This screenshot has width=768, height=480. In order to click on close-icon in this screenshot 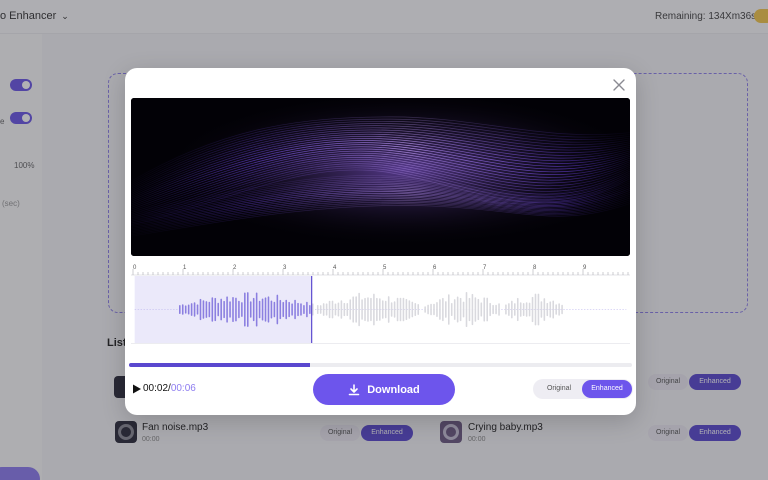, I will do `click(619, 85)`.